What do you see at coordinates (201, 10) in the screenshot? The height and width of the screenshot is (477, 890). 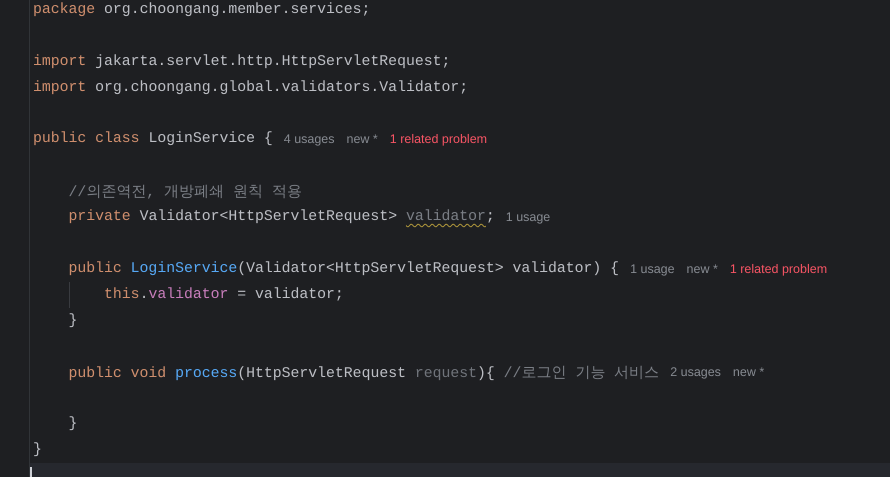 I see `code-line: package org.choongang.member.services;` at bounding box center [201, 10].